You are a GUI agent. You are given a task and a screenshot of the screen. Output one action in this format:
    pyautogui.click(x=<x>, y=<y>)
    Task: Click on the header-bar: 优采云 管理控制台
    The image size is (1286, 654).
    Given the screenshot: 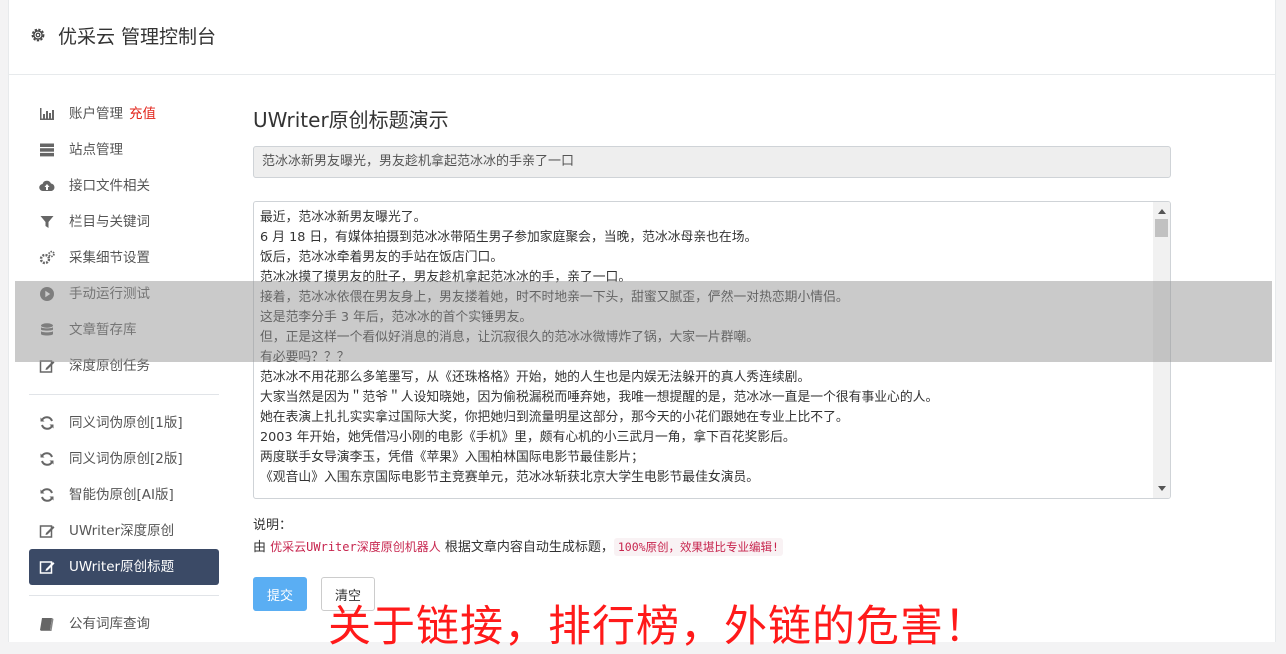 What is the action you would take?
    pyautogui.click(x=642, y=37)
    